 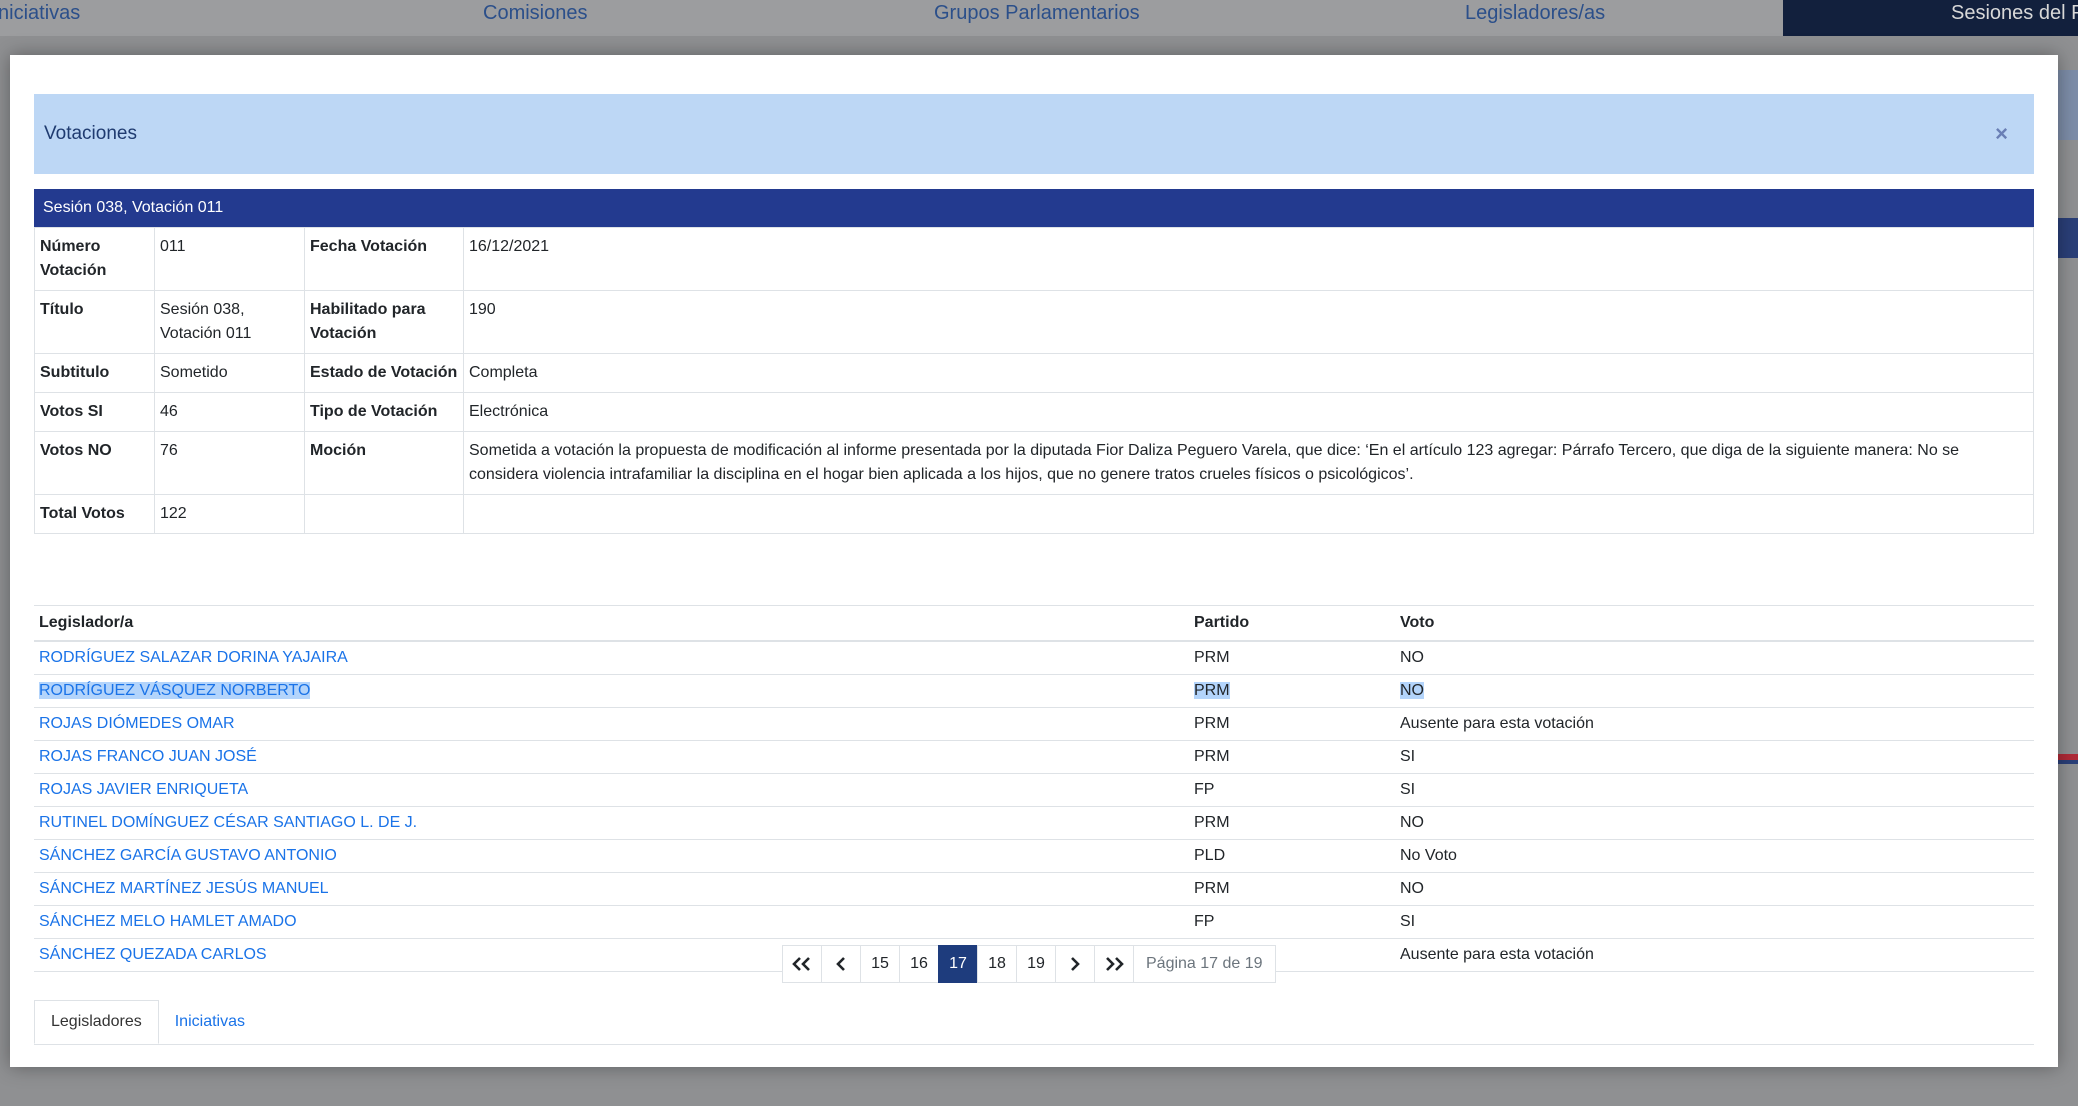 I want to click on close-button: ×, so click(x=2009, y=134).